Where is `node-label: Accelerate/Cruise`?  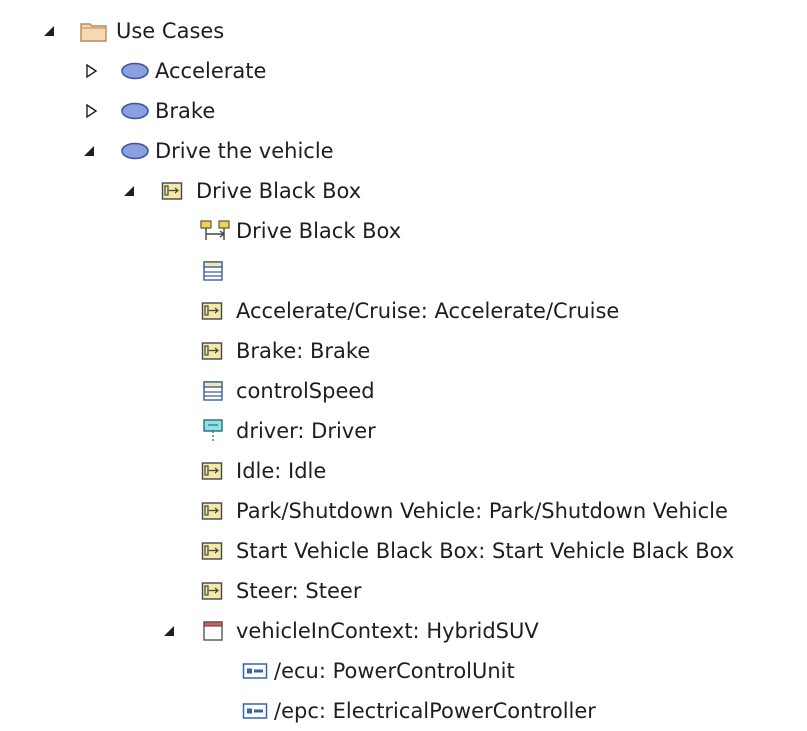 node-label: Accelerate/Cruise is located at coordinates (428, 311).